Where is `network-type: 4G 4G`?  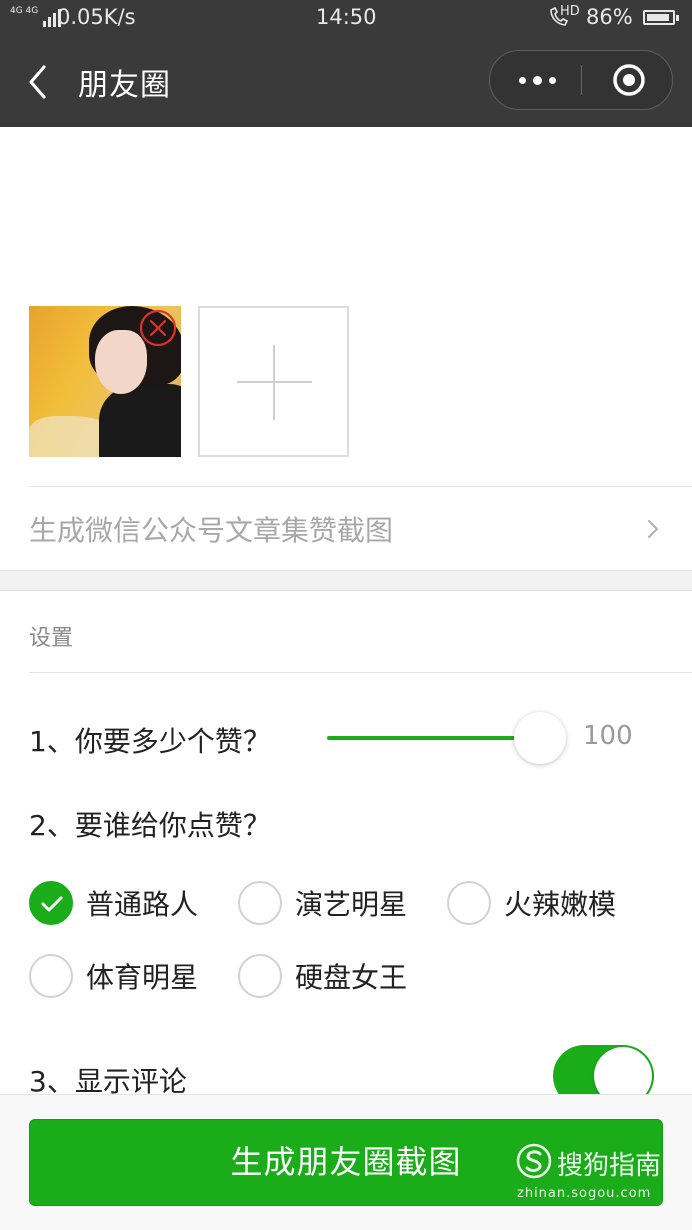 network-type: 4G 4G is located at coordinates (24, 11).